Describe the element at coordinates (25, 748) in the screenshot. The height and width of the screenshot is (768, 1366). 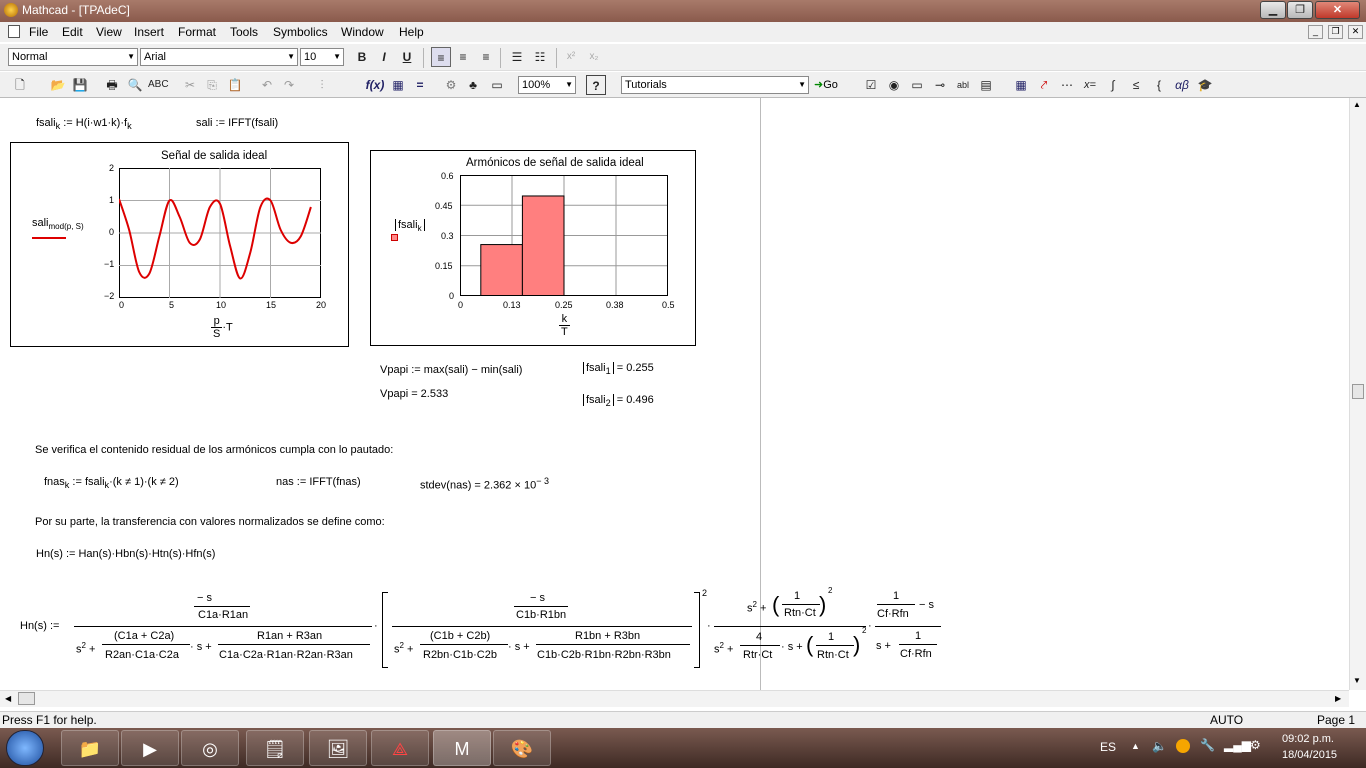
I see `start-button` at that location.